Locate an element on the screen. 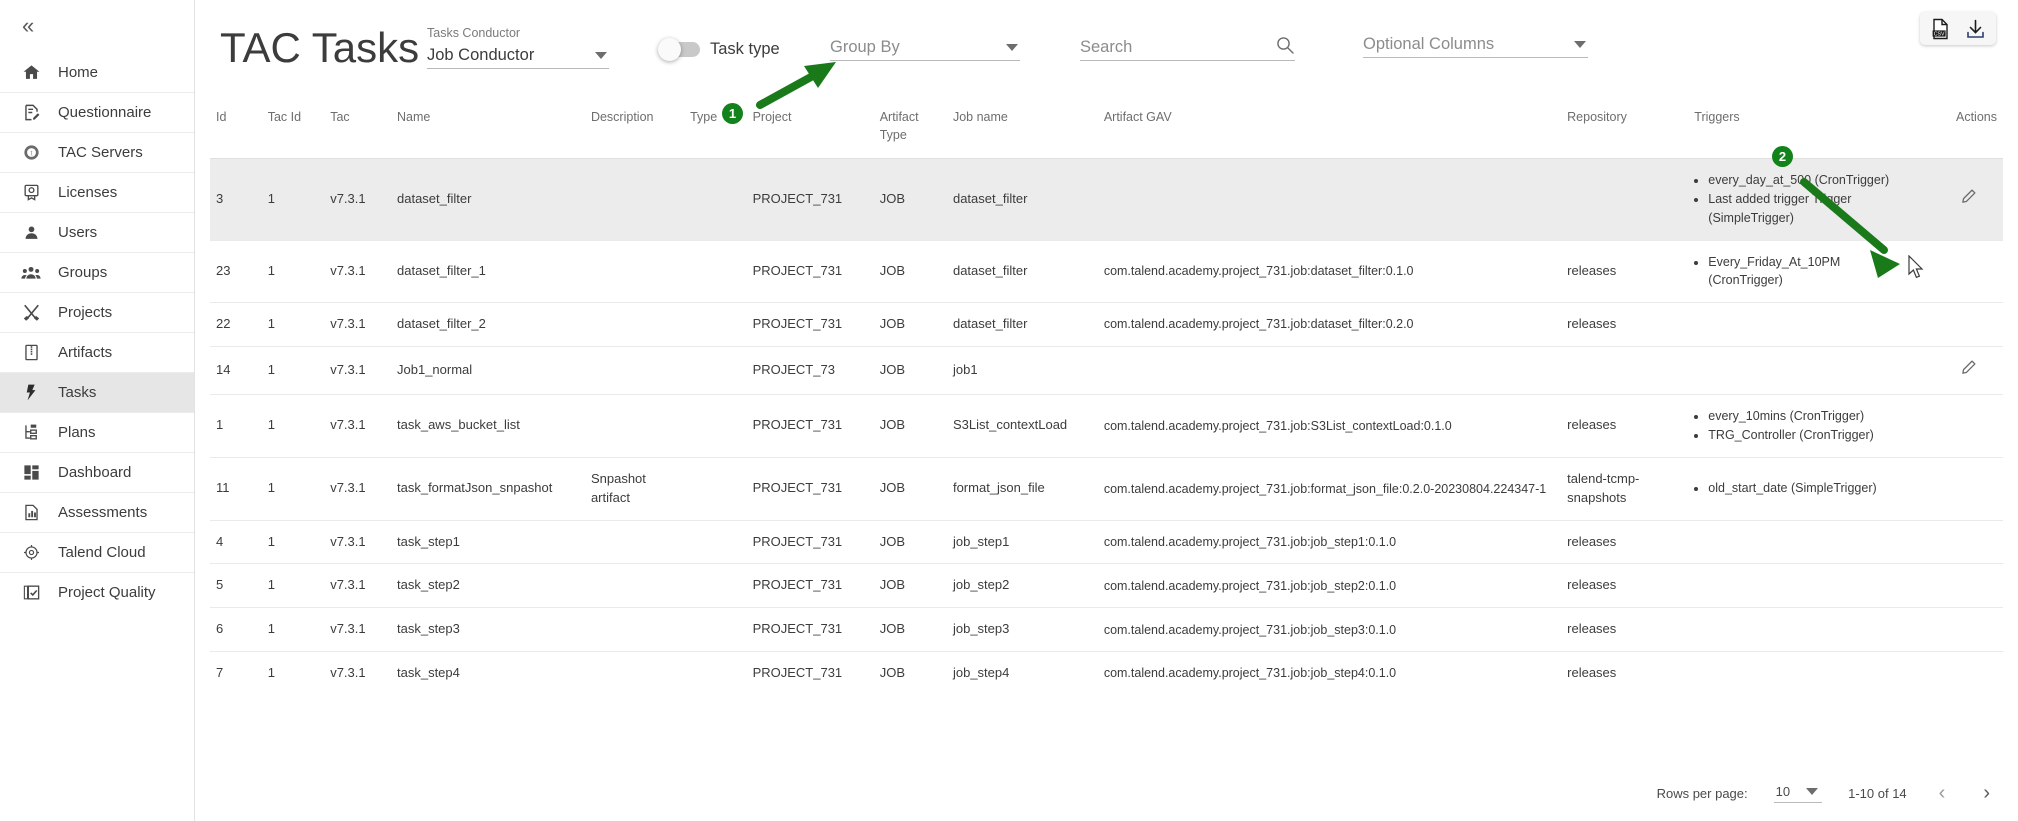 The width and height of the screenshot is (2018, 821). sidebar-item-projects: Projects is located at coordinates (97, 312).